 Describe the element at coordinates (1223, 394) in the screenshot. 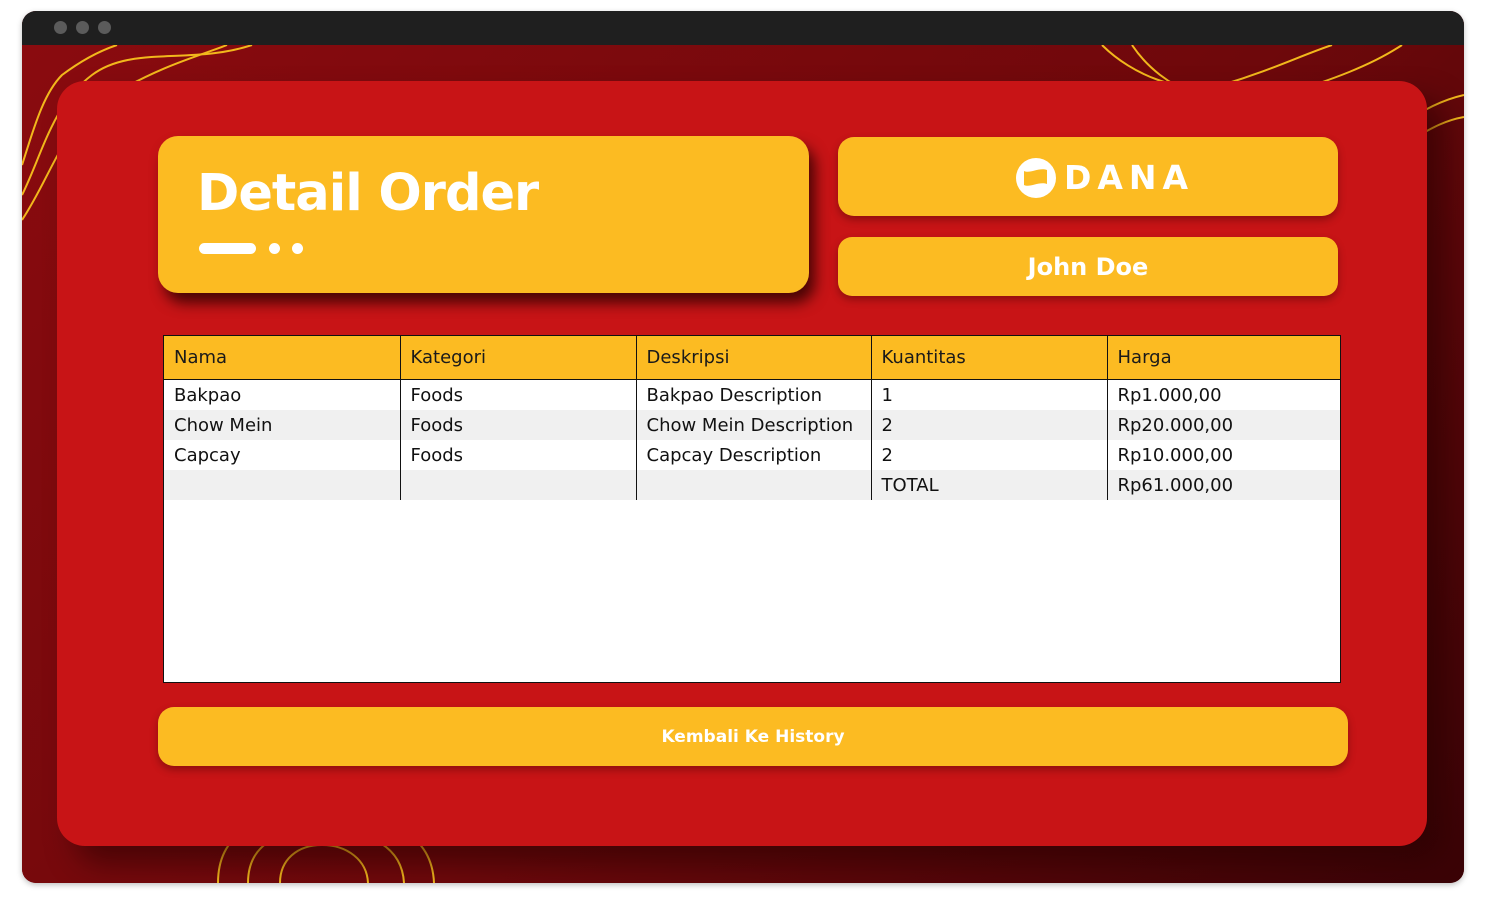

I see `table-cell: Rp1.000,00` at that location.